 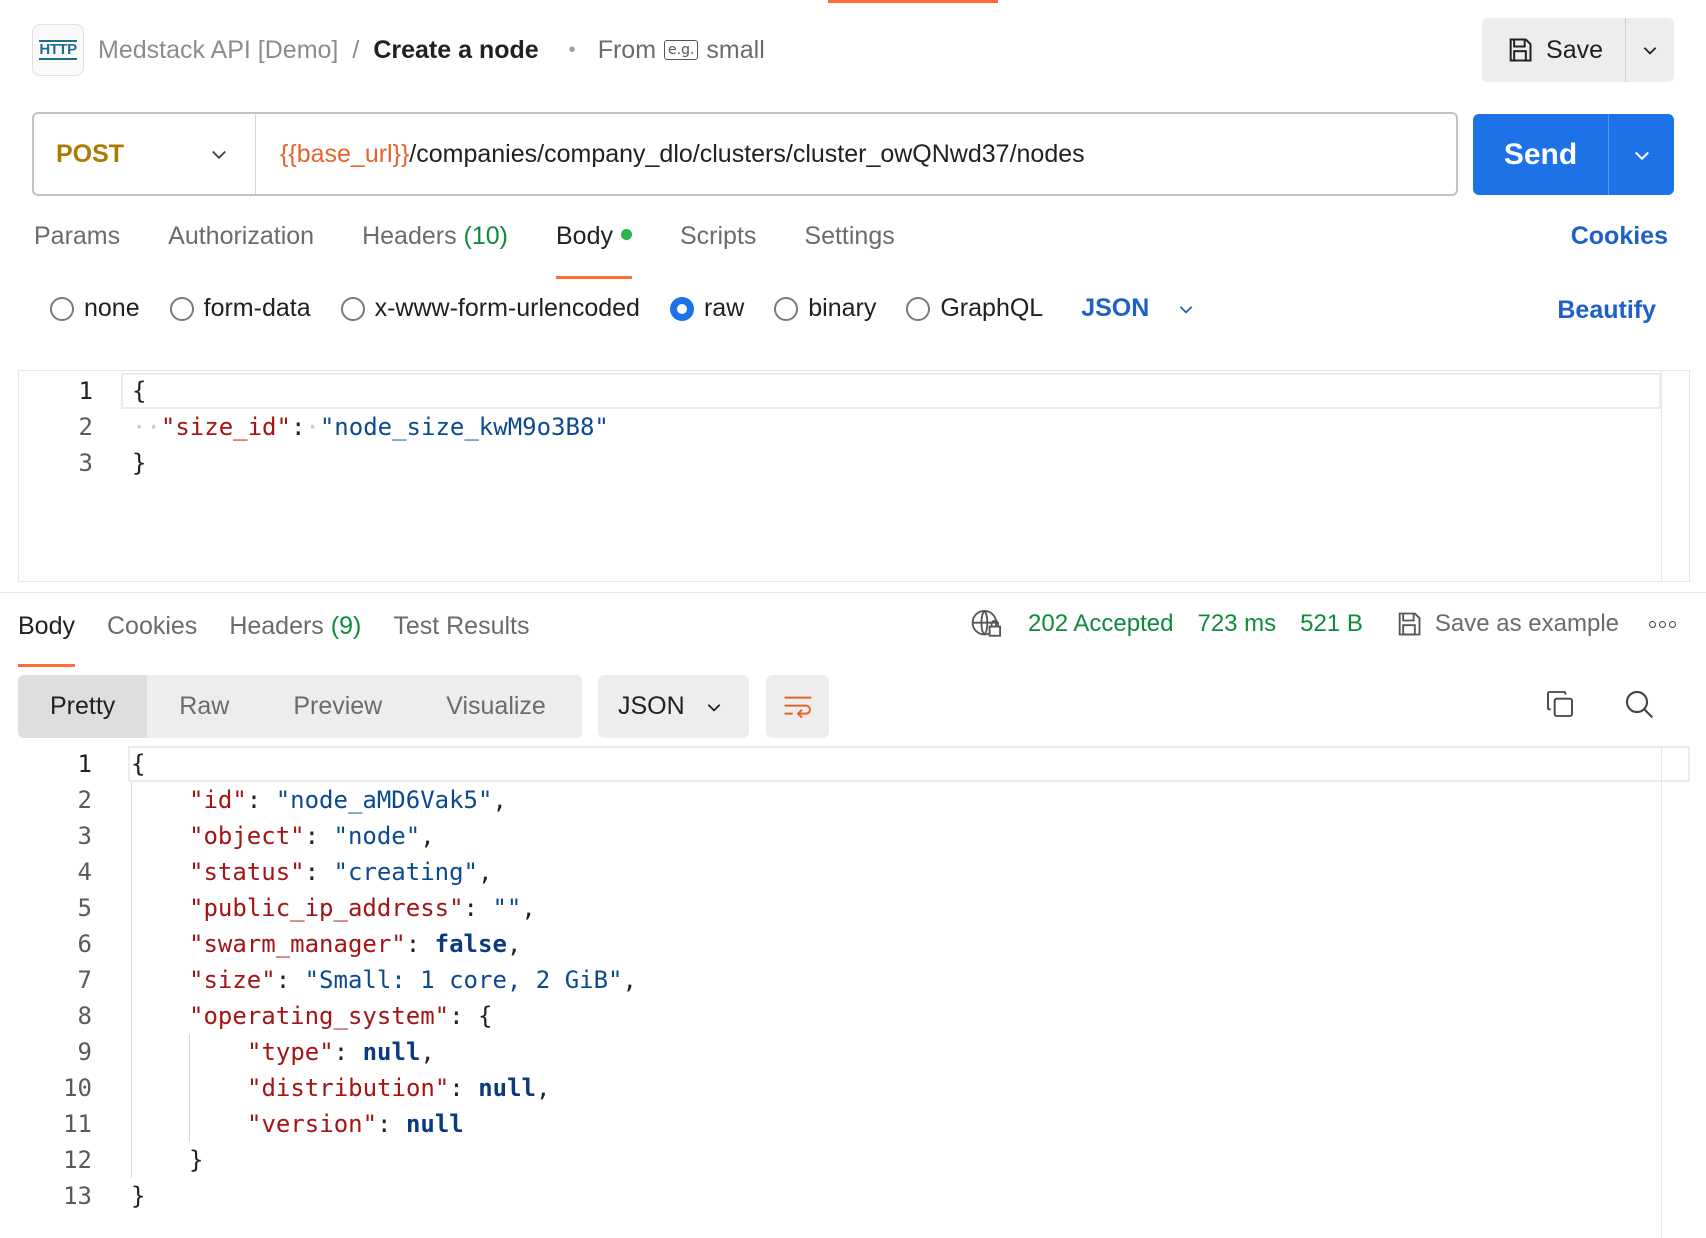 I want to click on response-view-selector: Pretty Raw Preview Visualize, so click(x=300, y=706).